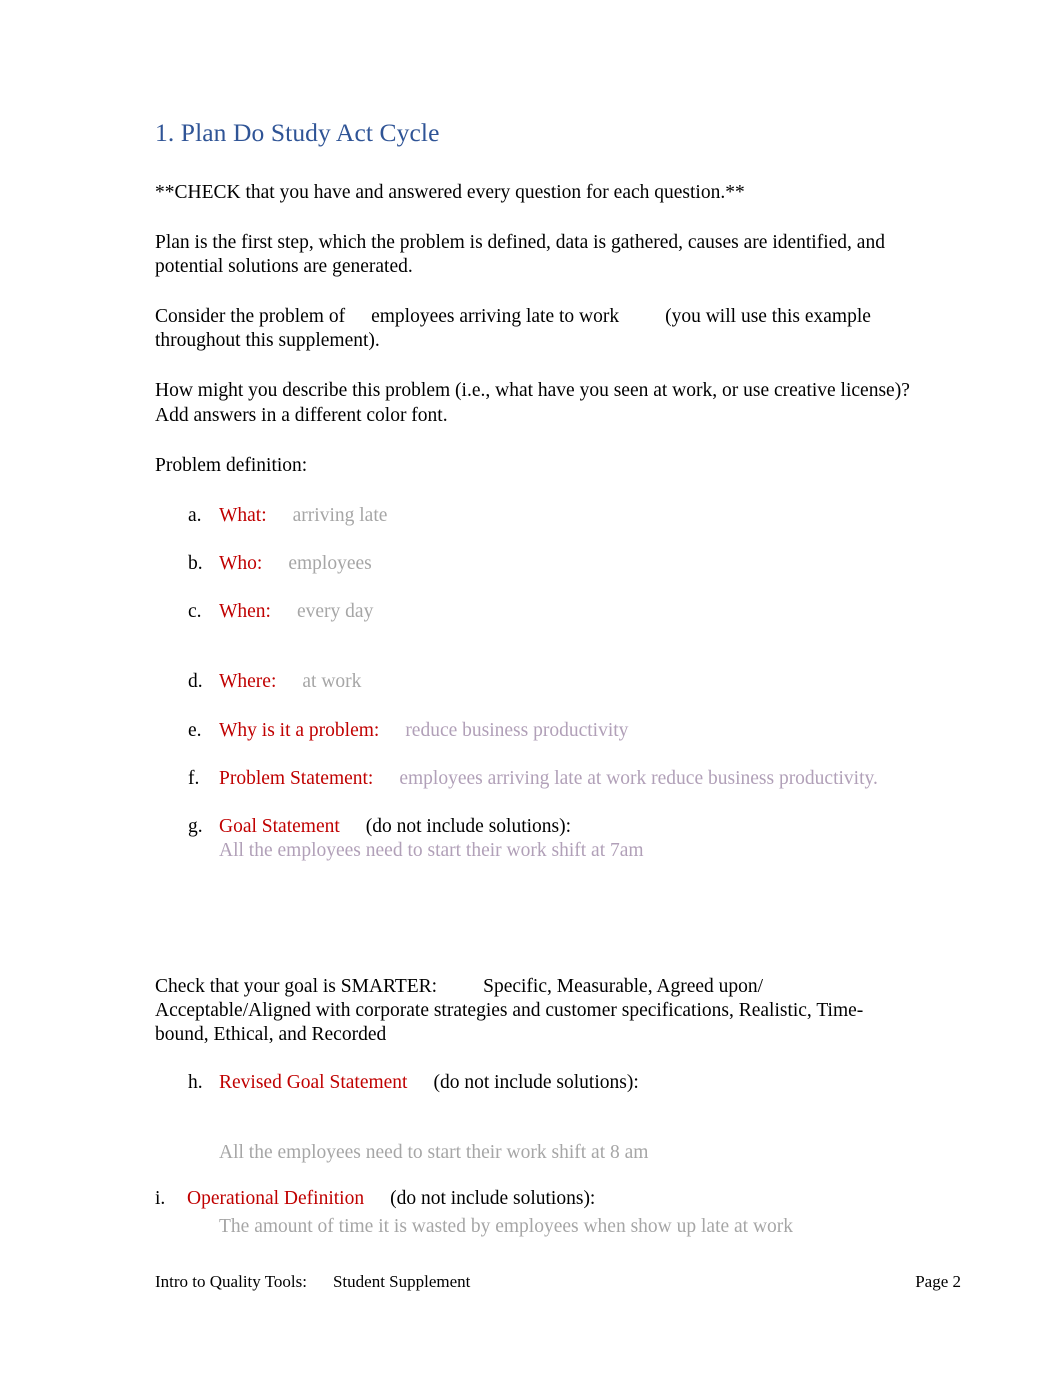 This screenshot has width=1062, height=1376. What do you see at coordinates (301, 415) in the screenshot?
I see `add-answers-note: Add answers in a different color font.` at bounding box center [301, 415].